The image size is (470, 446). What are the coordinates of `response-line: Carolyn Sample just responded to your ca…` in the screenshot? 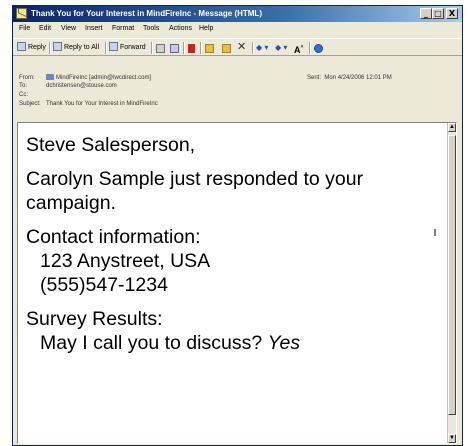 It's located at (195, 191).